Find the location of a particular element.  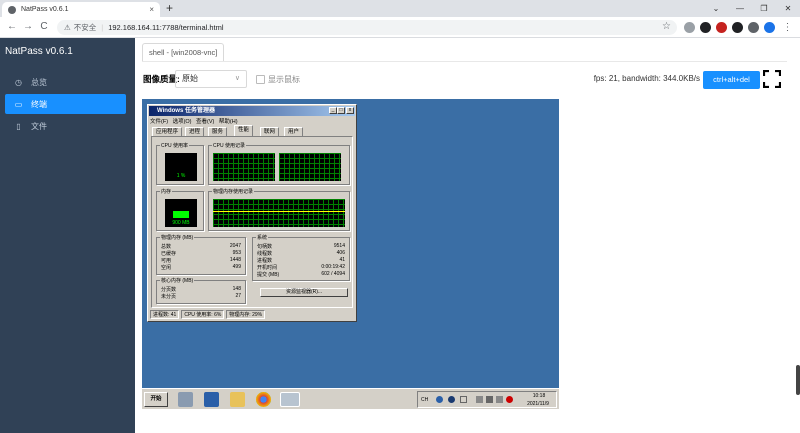

tab-processes: 进程 is located at coordinates (195, 131).